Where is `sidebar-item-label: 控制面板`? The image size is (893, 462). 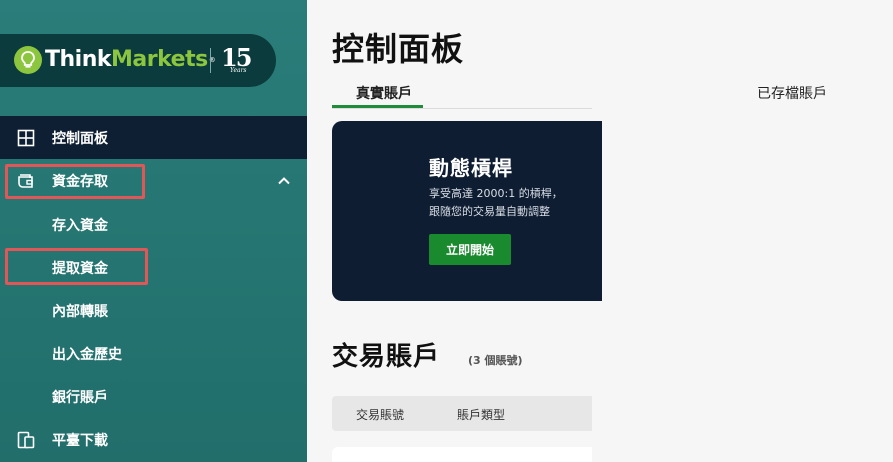 sidebar-item-label: 控制面板 is located at coordinates (80, 138).